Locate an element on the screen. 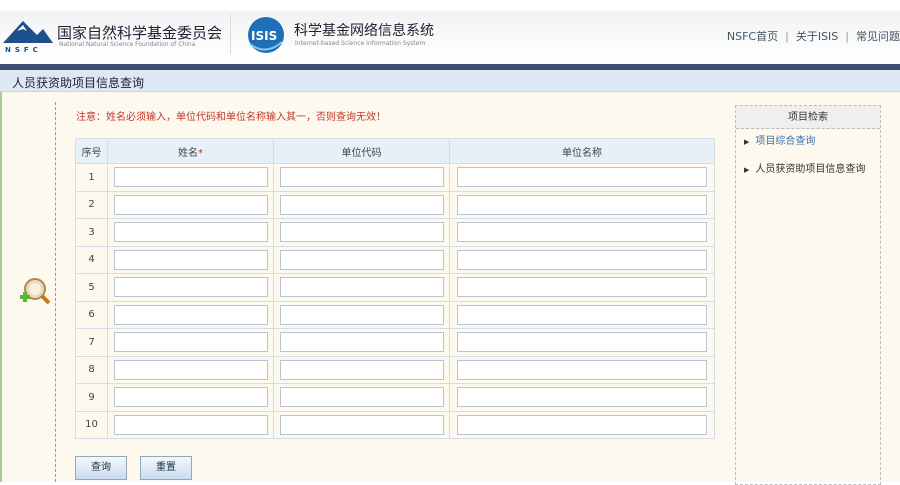 This screenshot has height=485, width=900. col-name: 姓名* is located at coordinates (190, 151).